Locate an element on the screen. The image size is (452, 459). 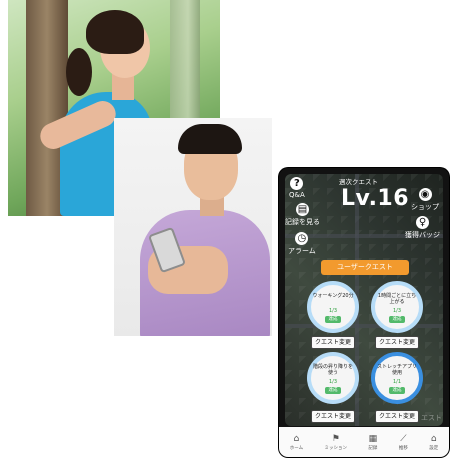
flag-icon: ⚑ is located at coordinates (335, 438).